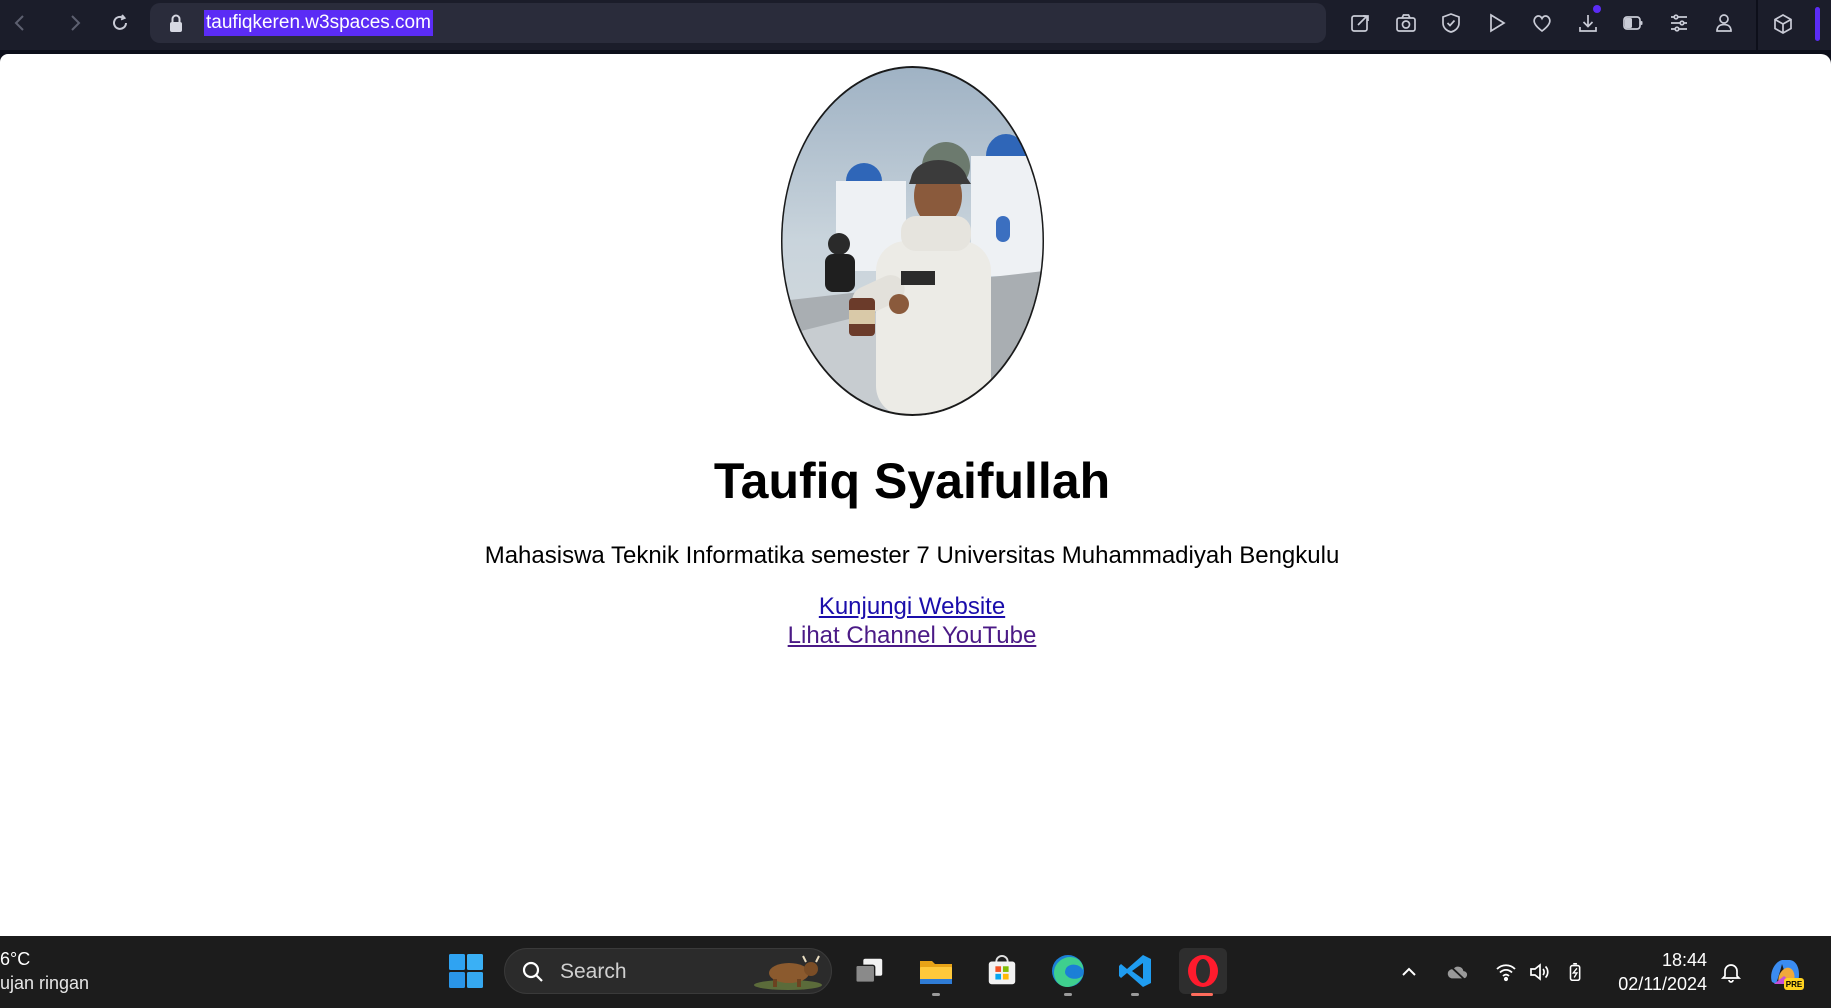 Image resolution: width=1831 pixels, height=1008 pixels. Describe the element at coordinates (668, 971) in the screenshot. I see `taskbar-search: Search` at that location.